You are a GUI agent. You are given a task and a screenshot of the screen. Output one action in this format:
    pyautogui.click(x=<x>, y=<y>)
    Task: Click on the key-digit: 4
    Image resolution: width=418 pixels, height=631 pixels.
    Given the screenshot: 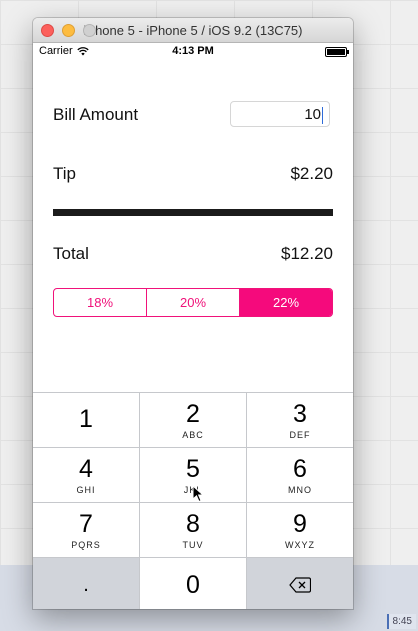 What is the action you would take?
    pyautogui.click(x=86, y=468)
    